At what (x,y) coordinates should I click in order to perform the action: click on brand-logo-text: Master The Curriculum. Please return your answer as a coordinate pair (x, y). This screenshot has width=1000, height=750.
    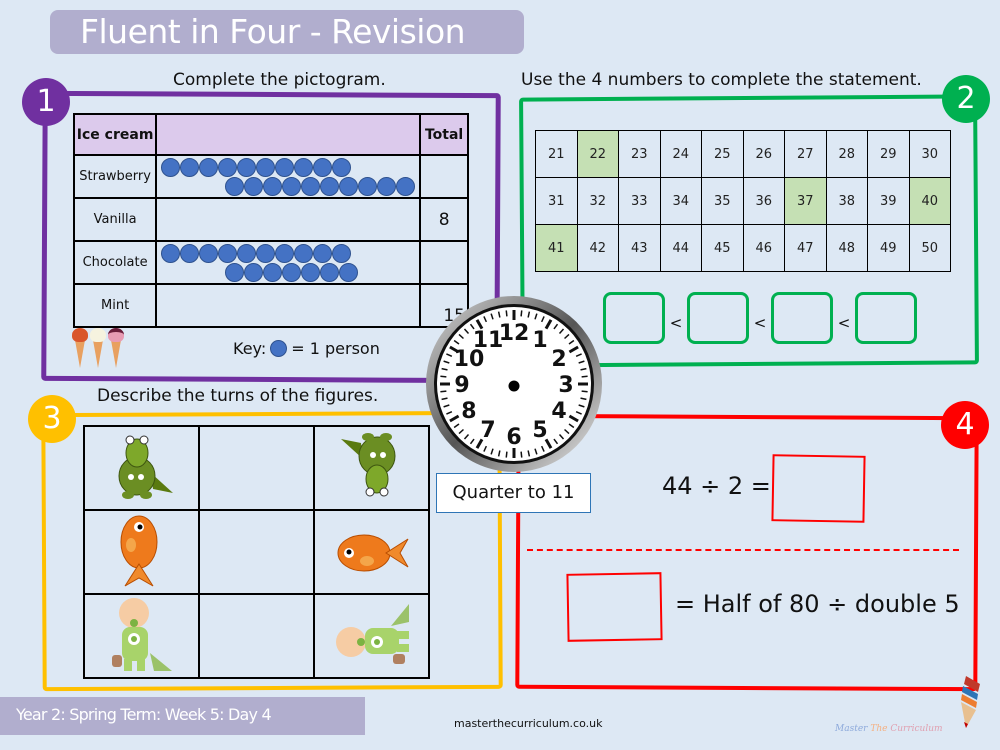
    Looking at the image, I should click on (889, 729).